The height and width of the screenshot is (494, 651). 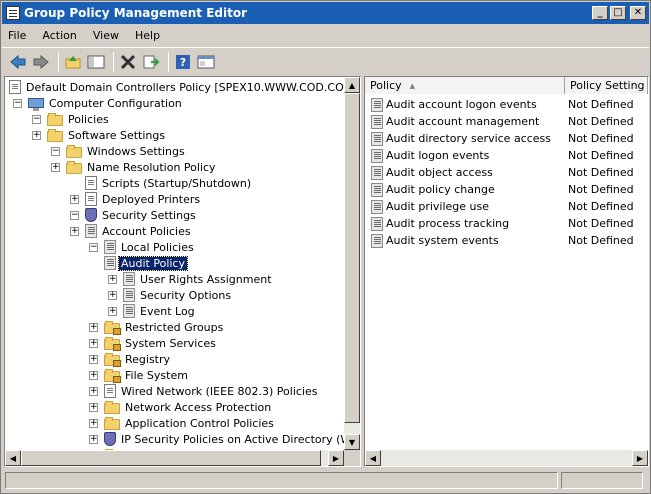 What do you see at coordinates (152, 311) in the screenshot?
I see `tree-item: + Event Log` at bounding box center [152, 311].